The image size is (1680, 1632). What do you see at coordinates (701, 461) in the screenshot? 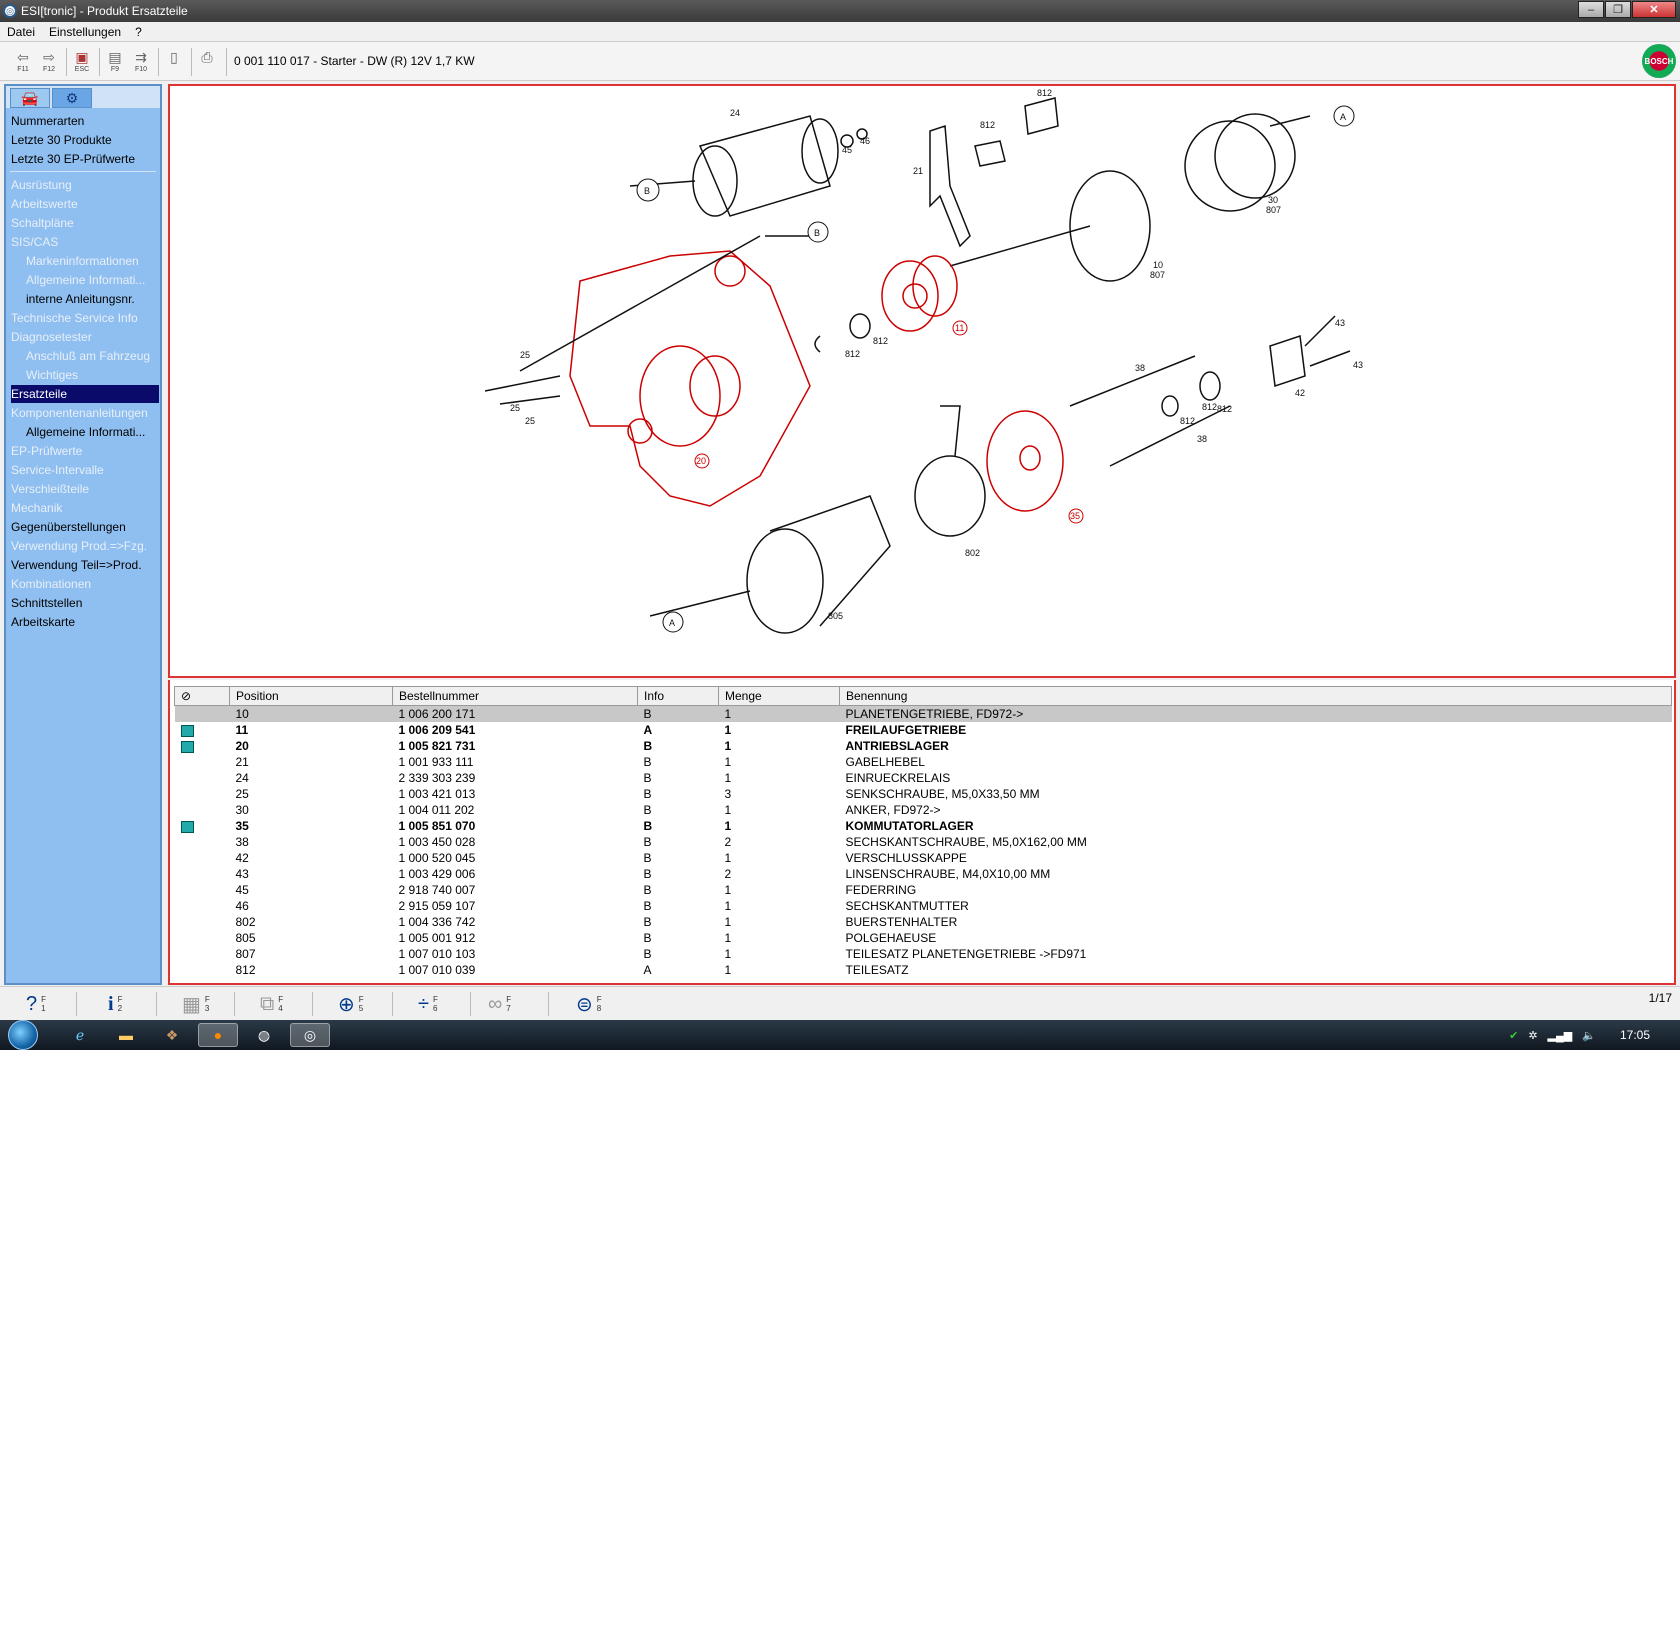
I see `label-20: 20` at bounding box center [701, 461].